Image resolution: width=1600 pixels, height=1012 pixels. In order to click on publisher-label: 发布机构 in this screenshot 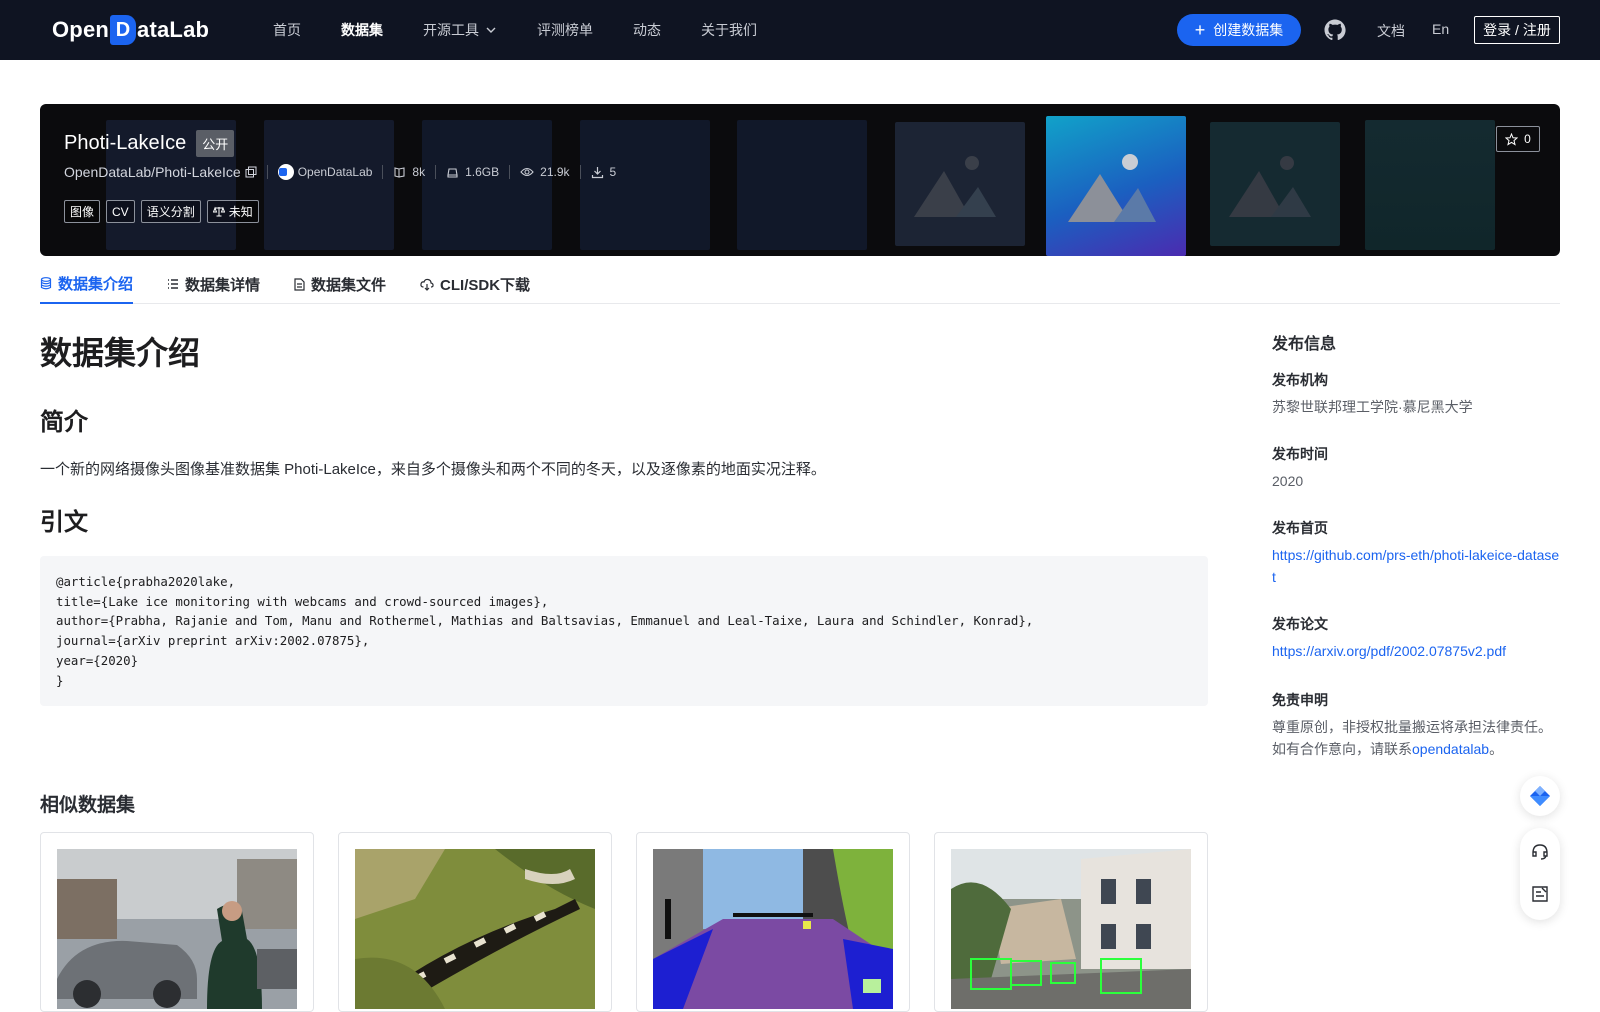, I will do `click(1300, 380)`.